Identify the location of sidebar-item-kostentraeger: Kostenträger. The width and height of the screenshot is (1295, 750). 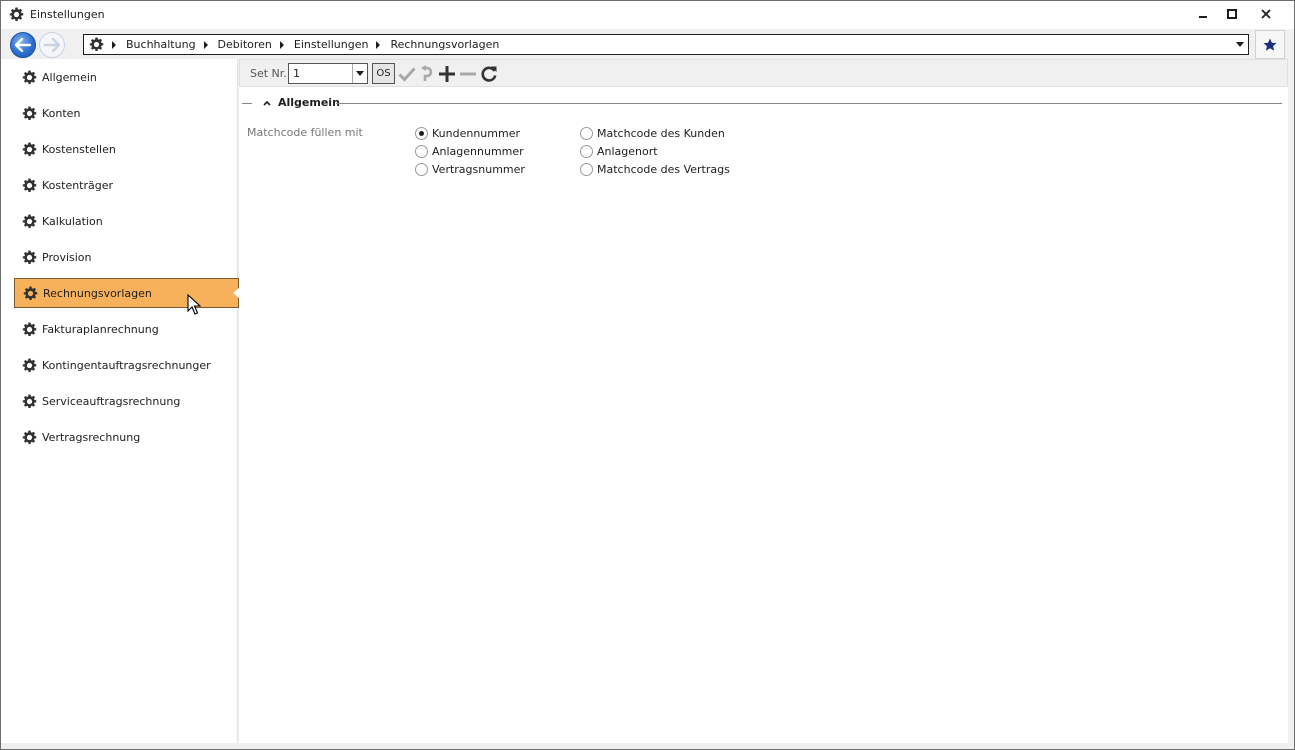
(126, 185).